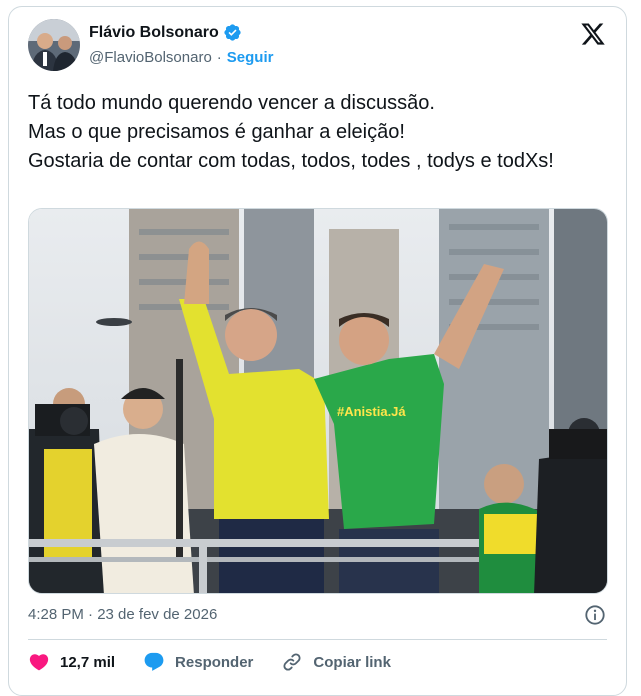 The width and height of the screenshot is (641, 696). What do you see at coordinates (154, 33) in the screenshot?
I see `author-display-name: Flávio Bolsonaro` at bounding box center [154, 33].